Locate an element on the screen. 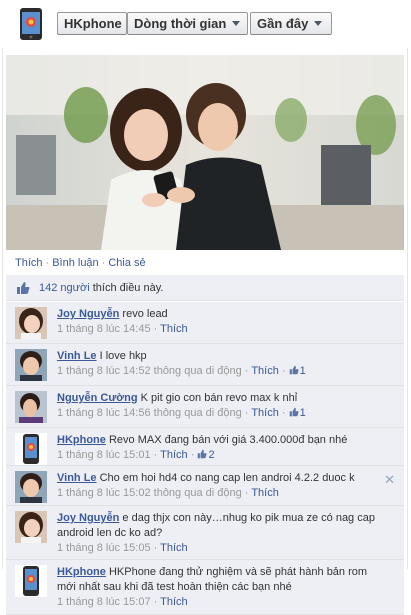  page-name-button: HKphone is located at coordinates (92, 23).